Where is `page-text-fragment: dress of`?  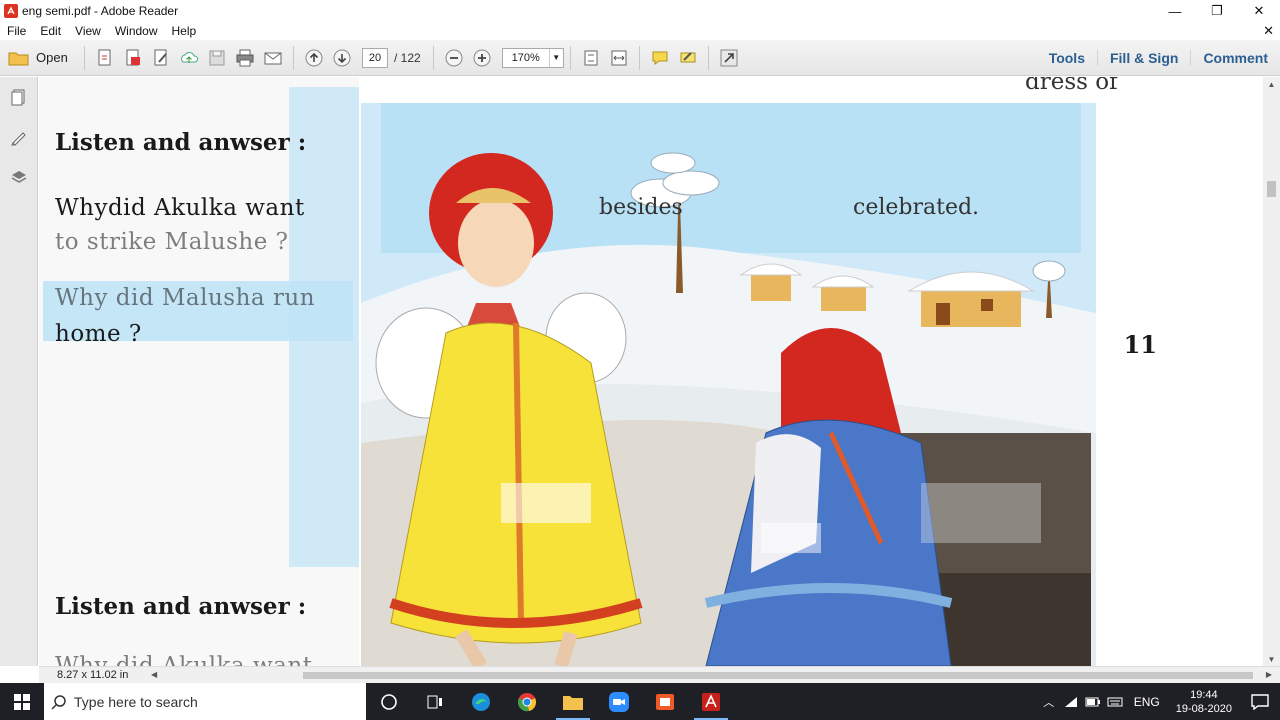 page-text-fragment: dress of is located at coordinates (1071, 86).